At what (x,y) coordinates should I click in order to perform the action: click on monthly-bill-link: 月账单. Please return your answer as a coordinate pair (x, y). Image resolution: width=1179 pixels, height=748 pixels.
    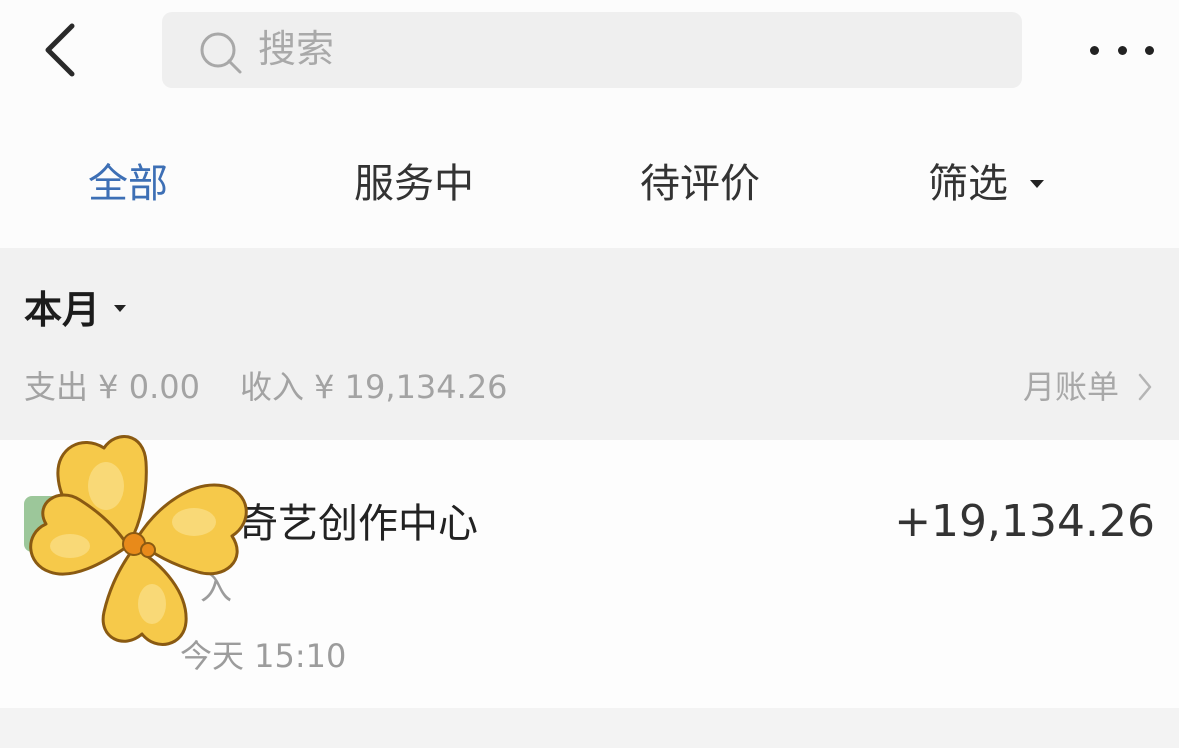
    Looking at the image, I should click on (1088, 387).